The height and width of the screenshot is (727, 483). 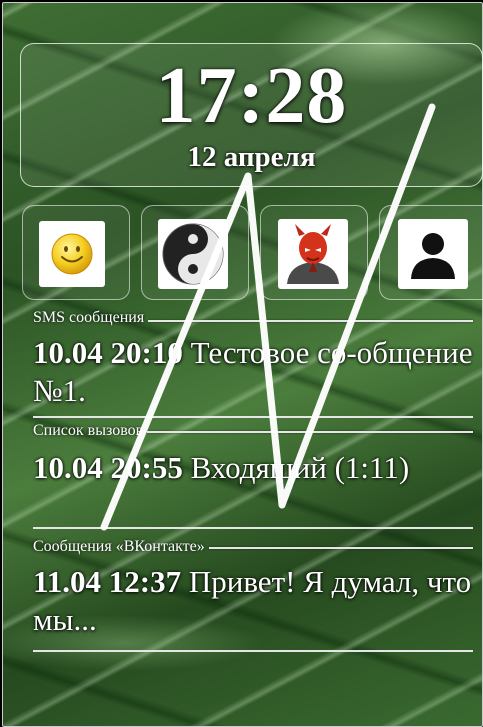 What do you see at coordinates (72, 254) in the screenshot?
I see `smiley-icon` at bounding box center [72, 254].